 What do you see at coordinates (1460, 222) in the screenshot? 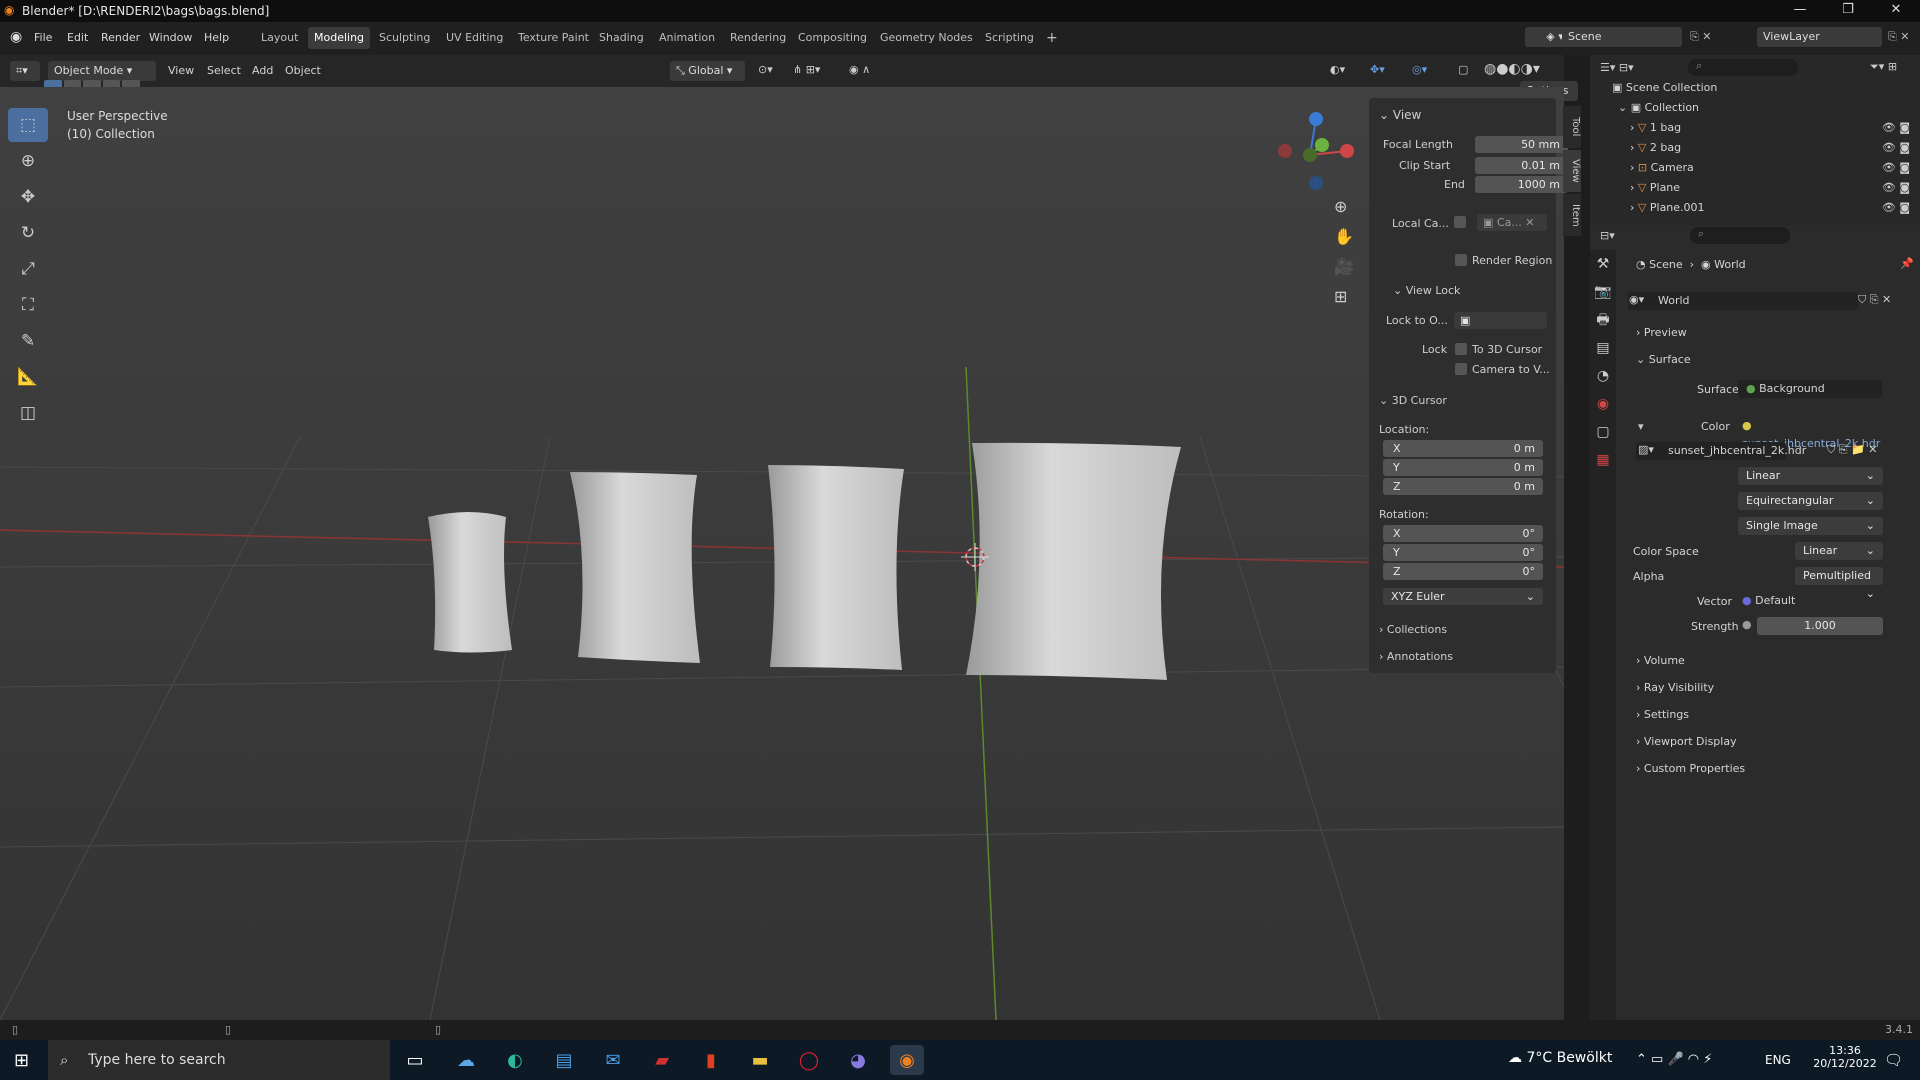
I see `local-camera-checkbox` at bounding box center [1460, 222].